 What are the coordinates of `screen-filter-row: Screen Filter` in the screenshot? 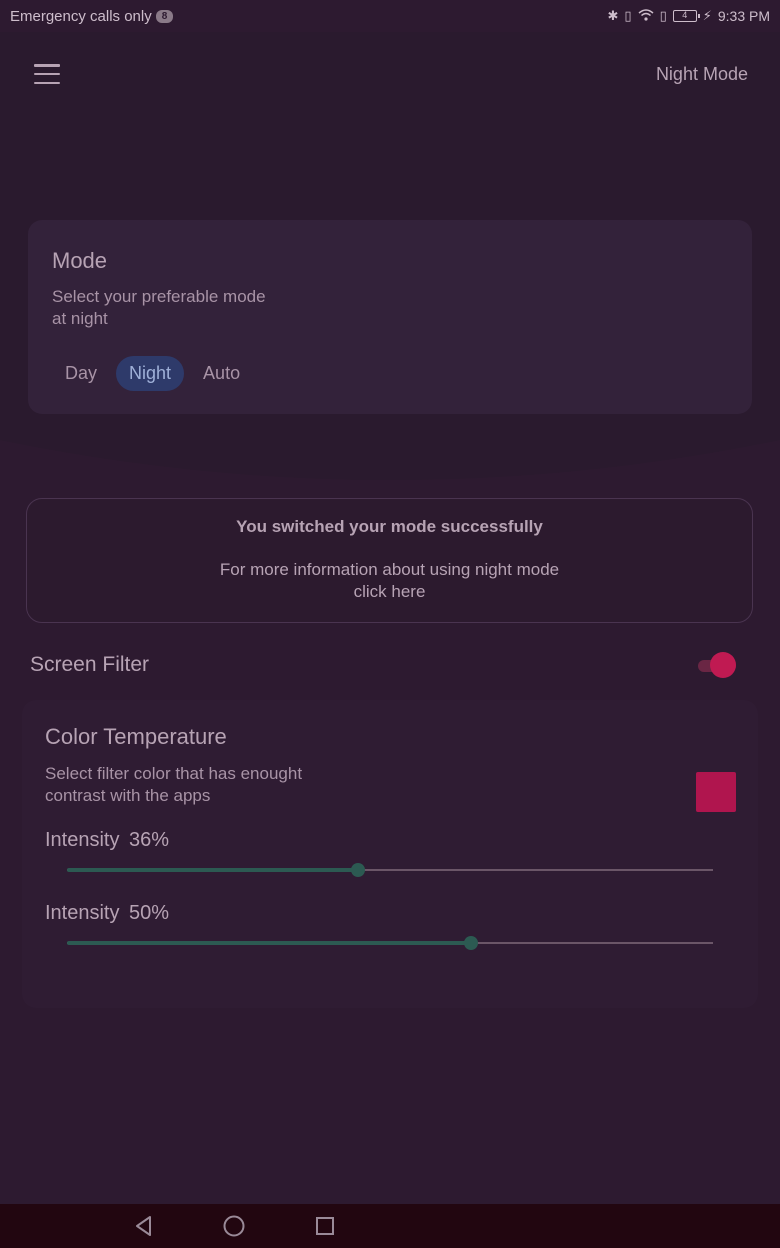 It's located at (385, 665).